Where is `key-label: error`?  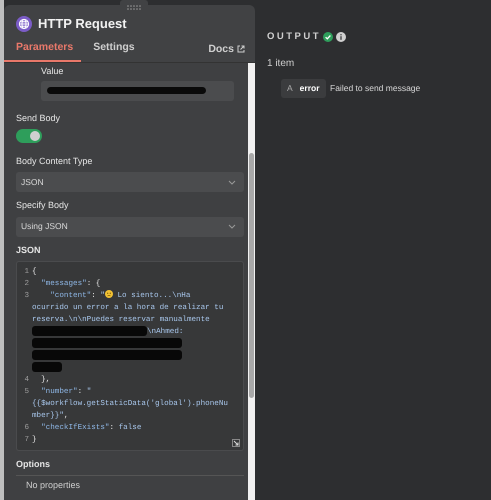 key-label: error is located at coordinates (310, 88).